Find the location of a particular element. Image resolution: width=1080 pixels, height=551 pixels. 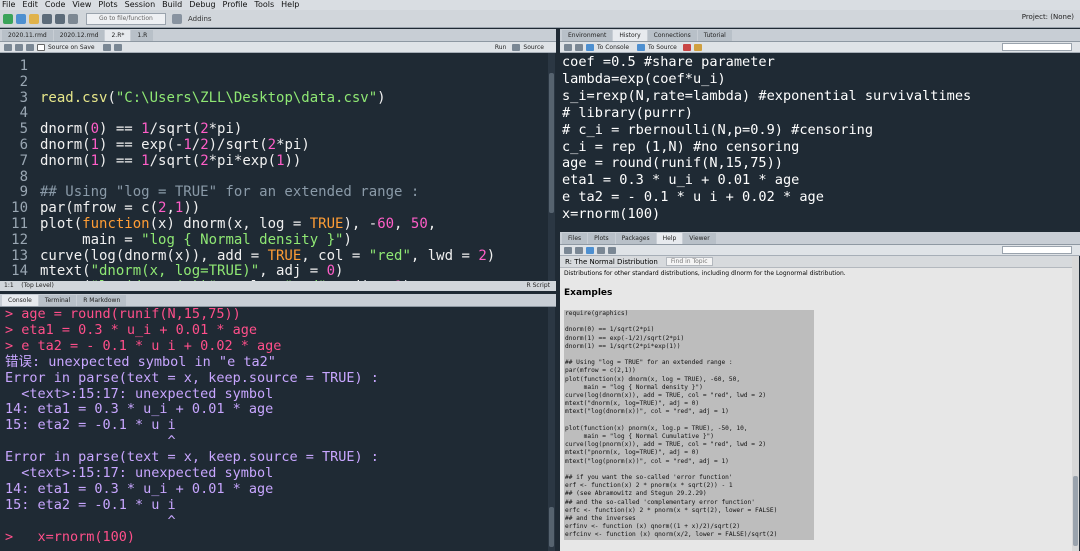

editor-status-bar: 1:1 (Top Level) R Script is located at coordinates (278, 286).